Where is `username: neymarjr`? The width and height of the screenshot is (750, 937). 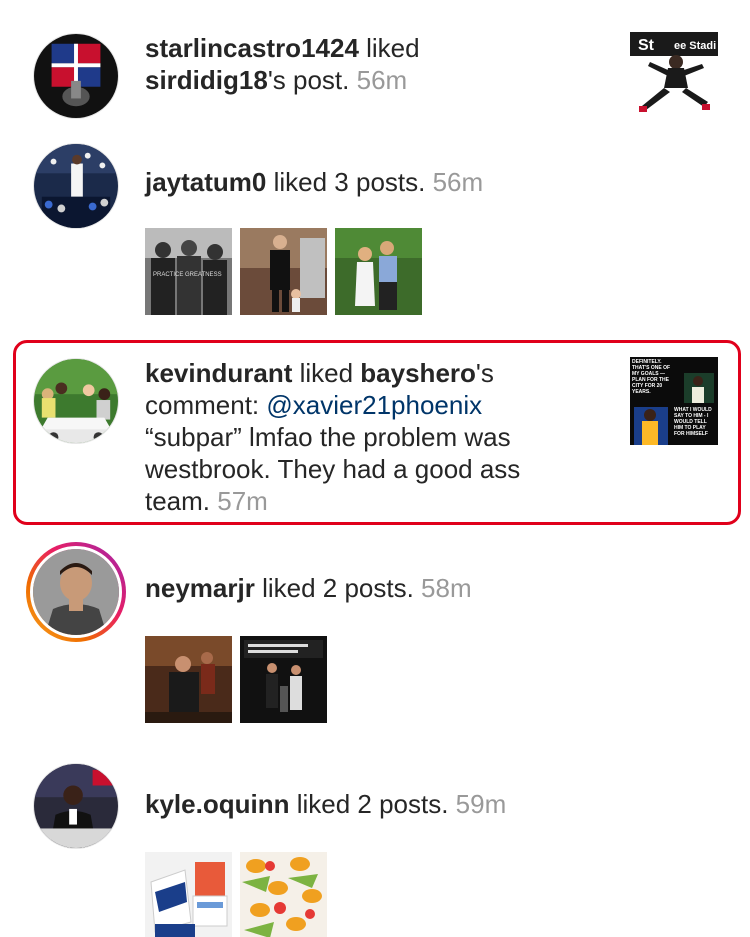
username: neymarjr is located at coordinates (200, 588).